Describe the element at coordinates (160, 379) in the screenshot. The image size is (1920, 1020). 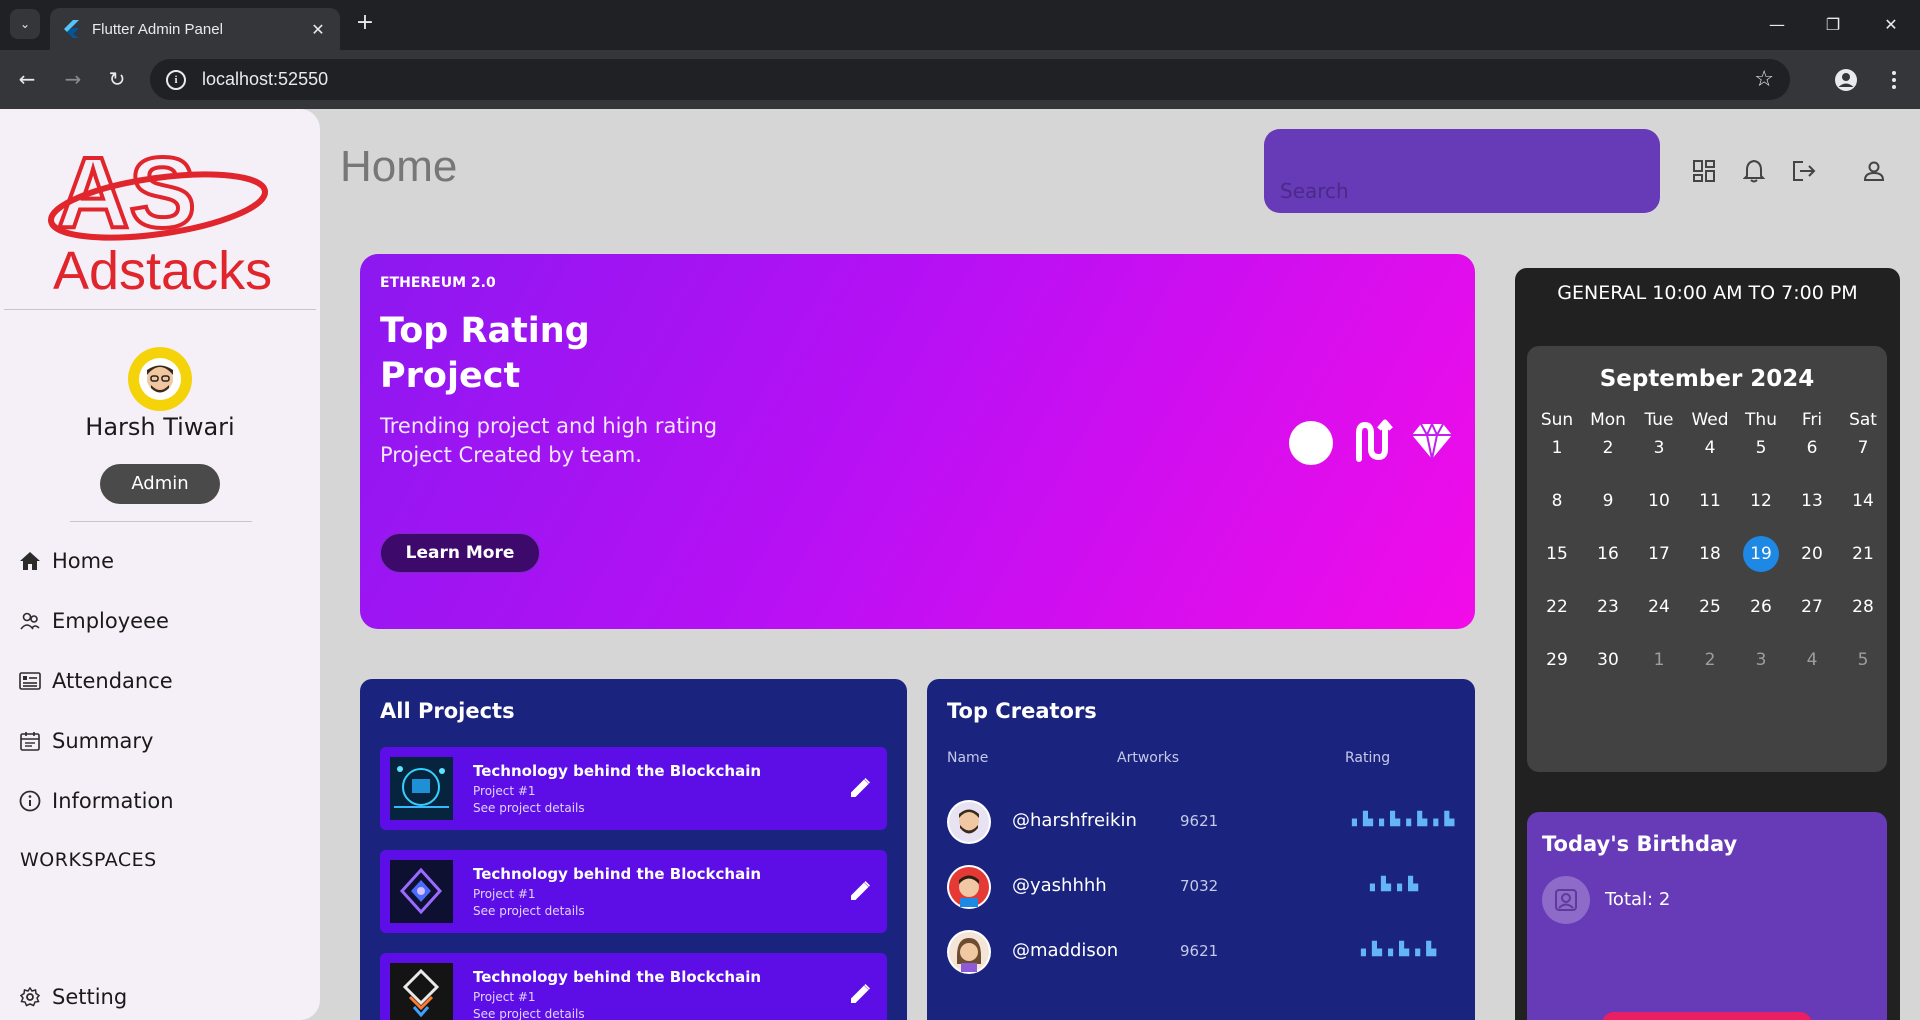
I see `user-avatar` at that location.